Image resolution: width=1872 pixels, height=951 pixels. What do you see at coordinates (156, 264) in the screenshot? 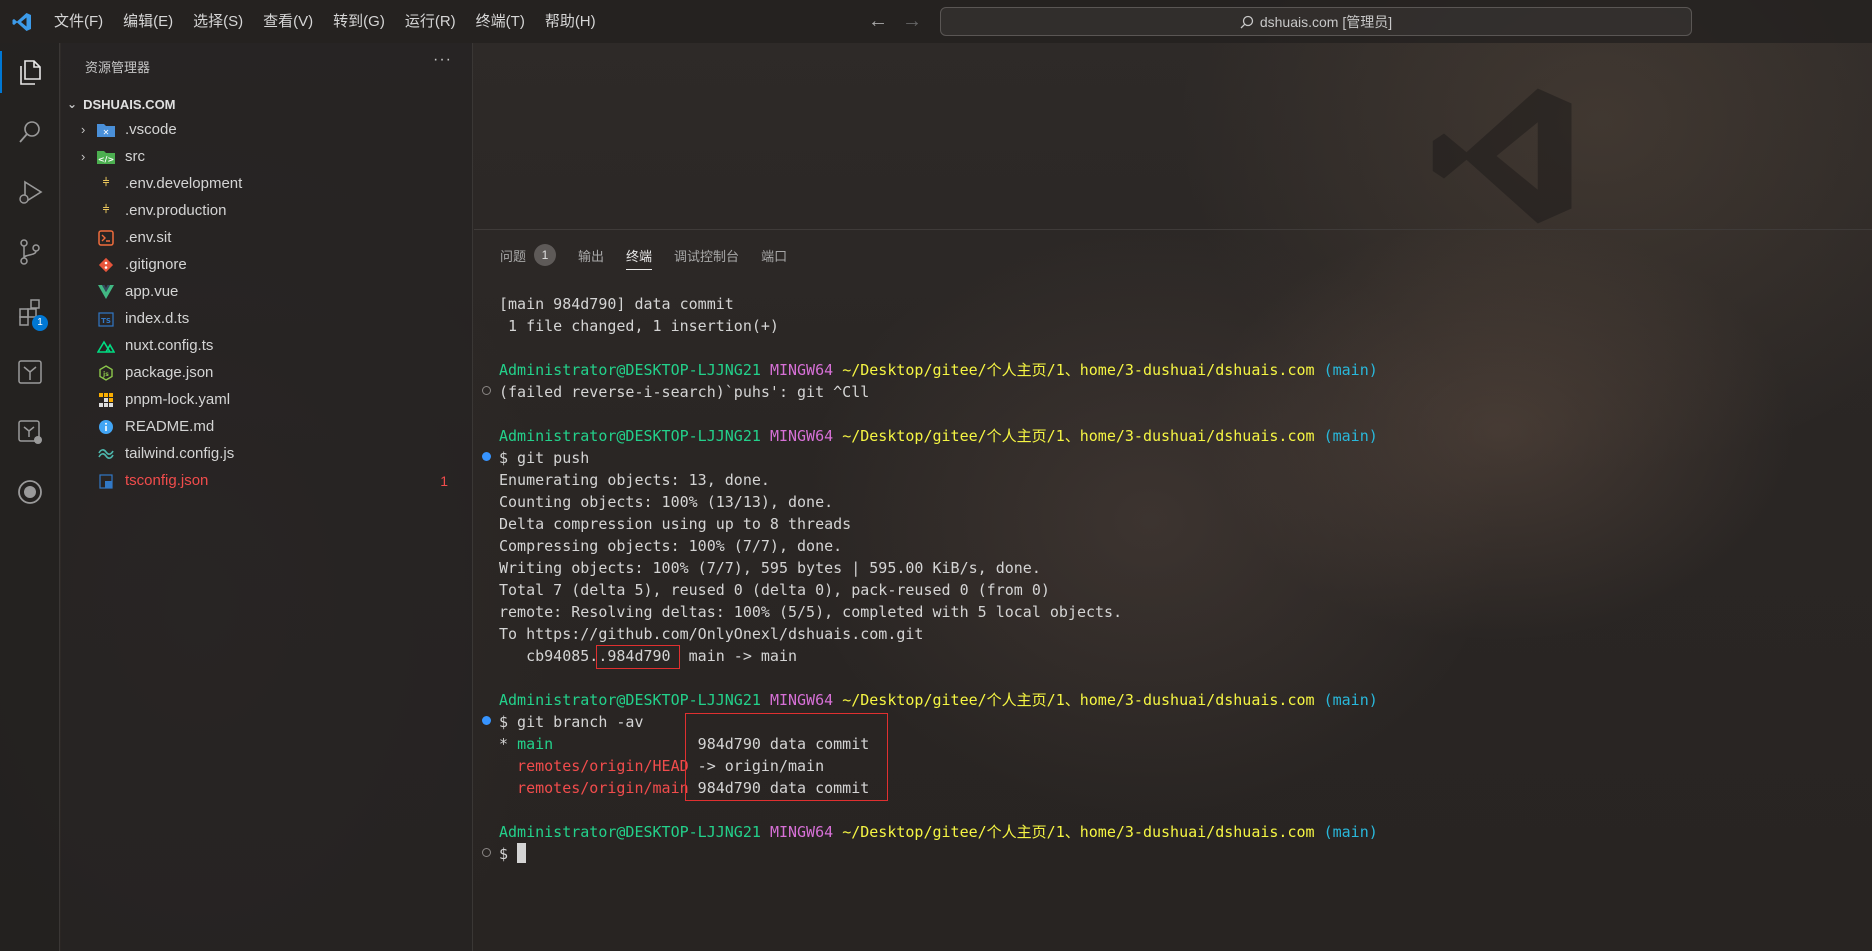
I see `file-name: .gitignore` at bounding box center [156, 264].